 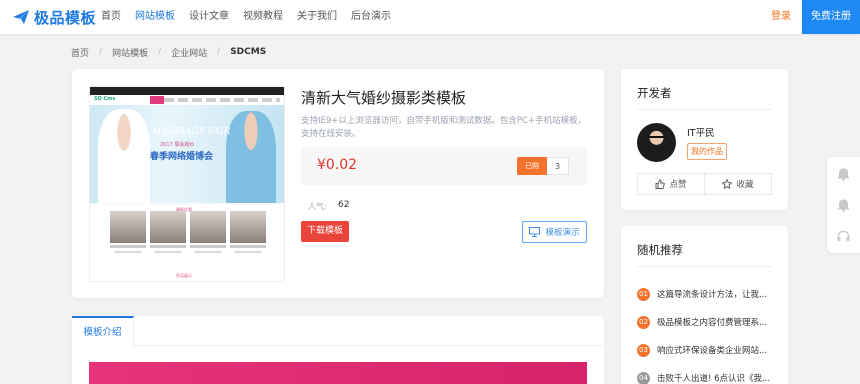 What do you see at coordinates (317, 17) in the screenshot?
I see `nav-item-about: 关于我们` at bounding box center [317, 17].